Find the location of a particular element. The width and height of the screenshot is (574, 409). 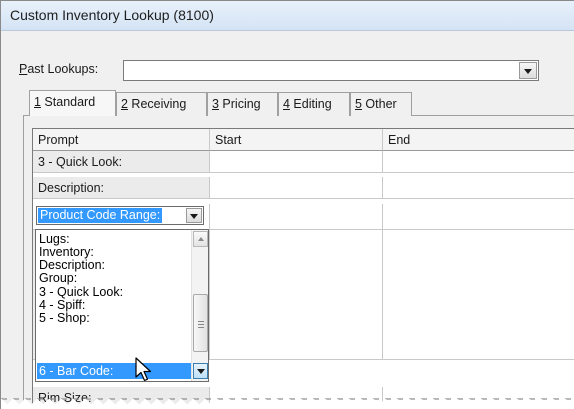

table-row: 3 - Quick Look: is located at coordinates (303, 162).